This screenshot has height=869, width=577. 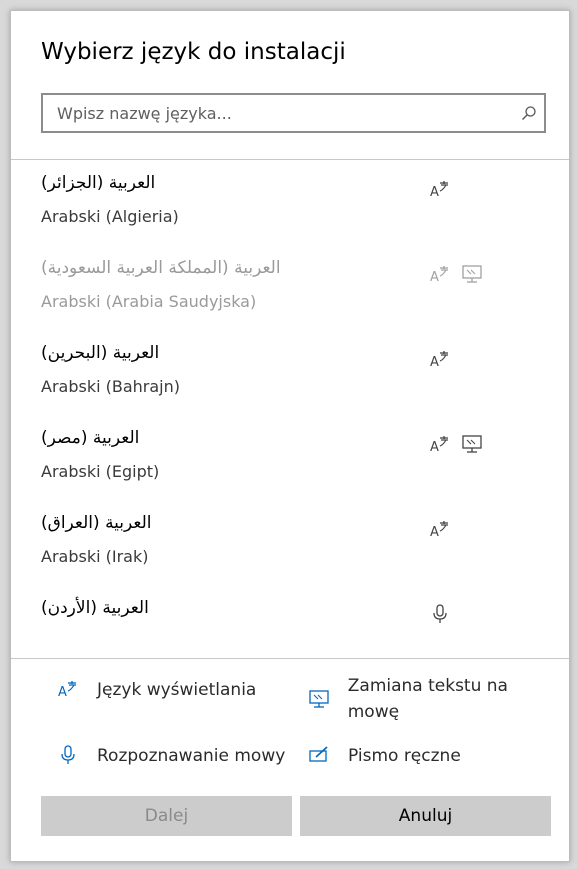 I want to click on legend-handwriting-label: Pismo ręczne, so click(x=404, y=756).